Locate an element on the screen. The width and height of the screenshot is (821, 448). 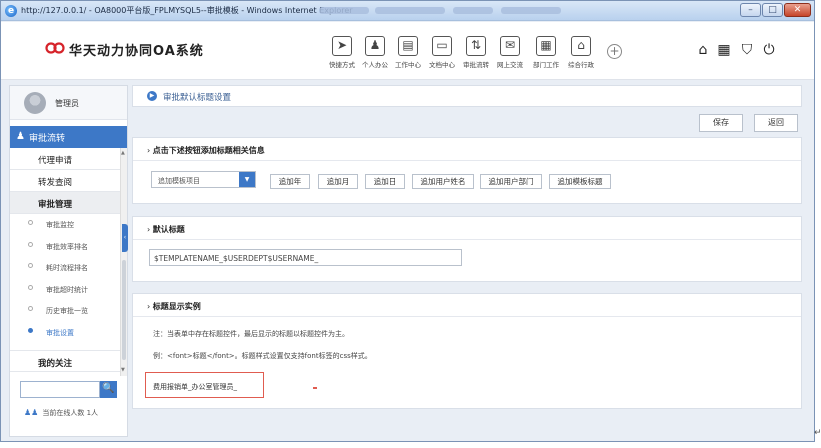
minimize-button: – is located at coordinates (750, 10).